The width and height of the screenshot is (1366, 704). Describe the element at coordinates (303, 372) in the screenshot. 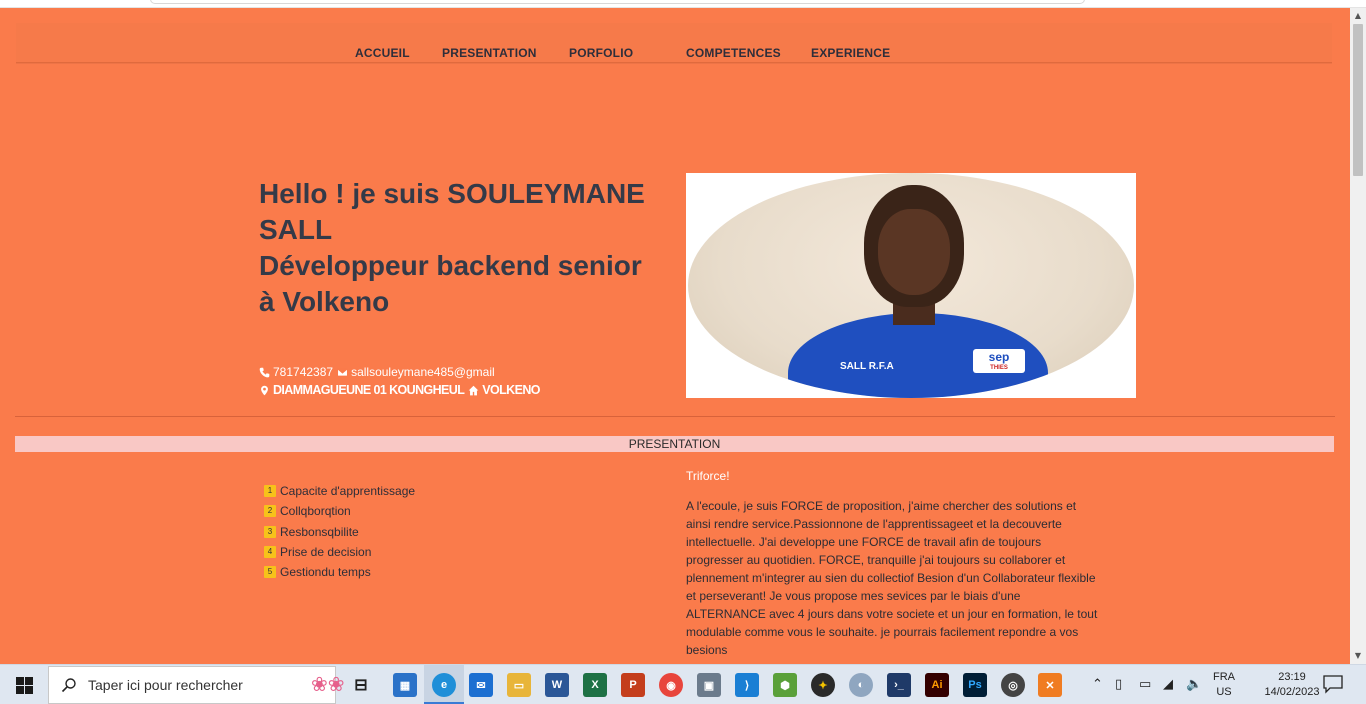

I see `phone-number: 781742387` at that location.